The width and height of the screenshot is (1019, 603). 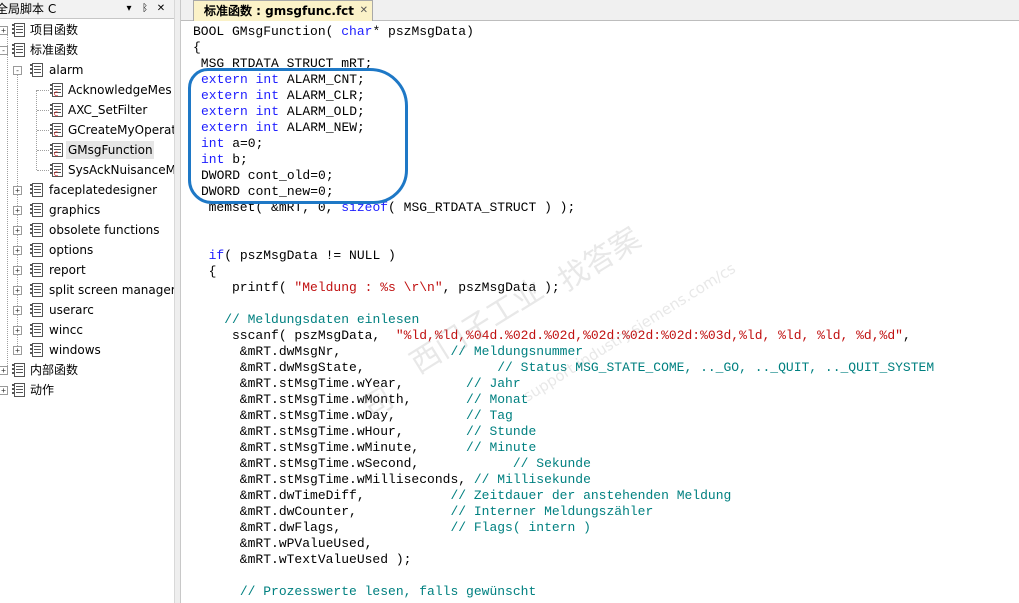 I want to click on tab-gmsgfunc: 标准函数 : gmsgfunc.fct ✕, so click(x=283, y=10).